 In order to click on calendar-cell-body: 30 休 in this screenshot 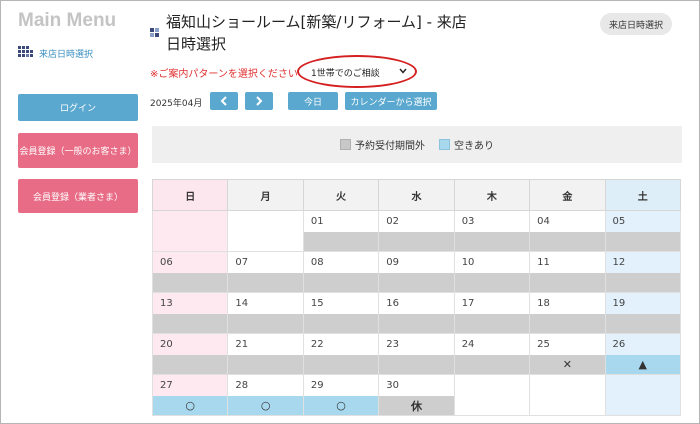, I will do `click(416, 395)`.